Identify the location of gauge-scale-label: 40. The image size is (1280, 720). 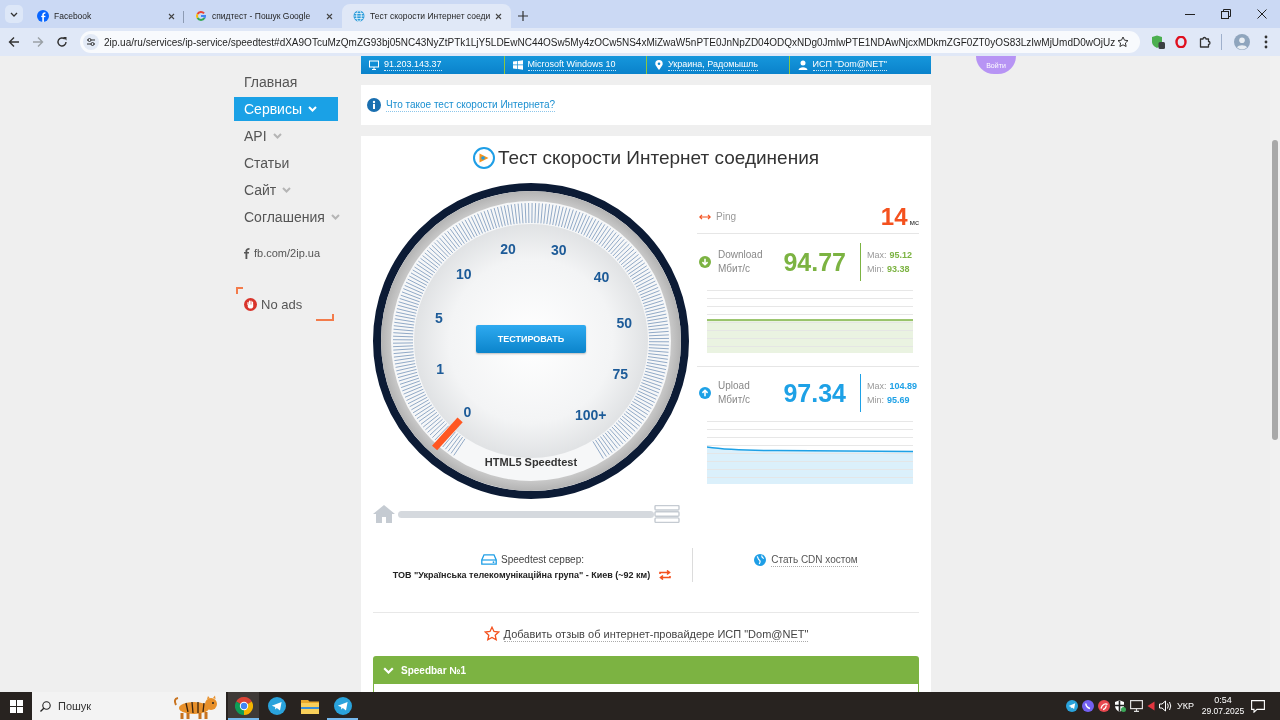
(601, 277).